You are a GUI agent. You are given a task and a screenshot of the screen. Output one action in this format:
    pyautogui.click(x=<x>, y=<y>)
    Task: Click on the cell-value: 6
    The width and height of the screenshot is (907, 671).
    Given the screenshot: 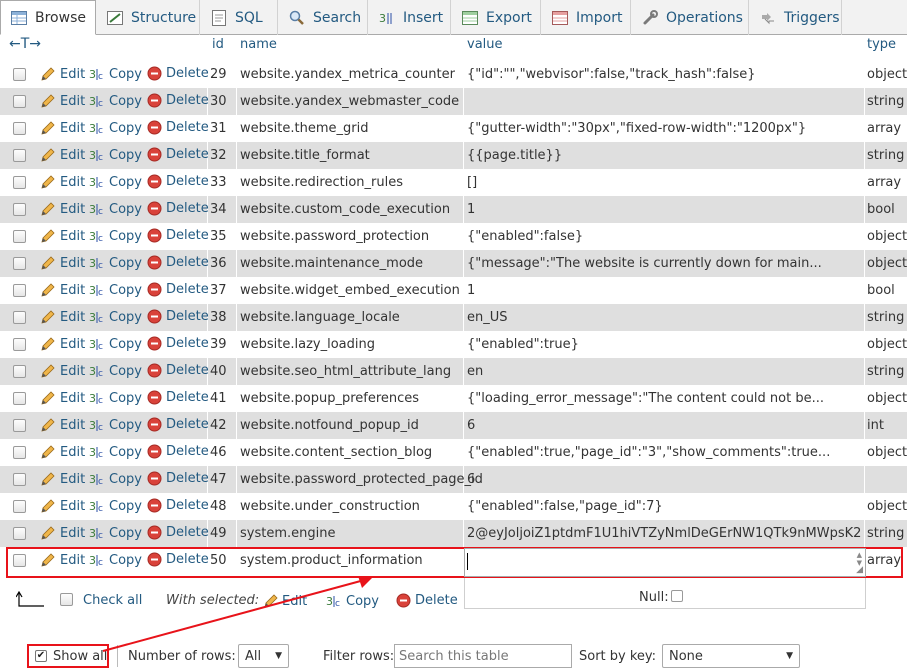 What is the action you would take?
    pyautogui.click(x=471, y=479)
    